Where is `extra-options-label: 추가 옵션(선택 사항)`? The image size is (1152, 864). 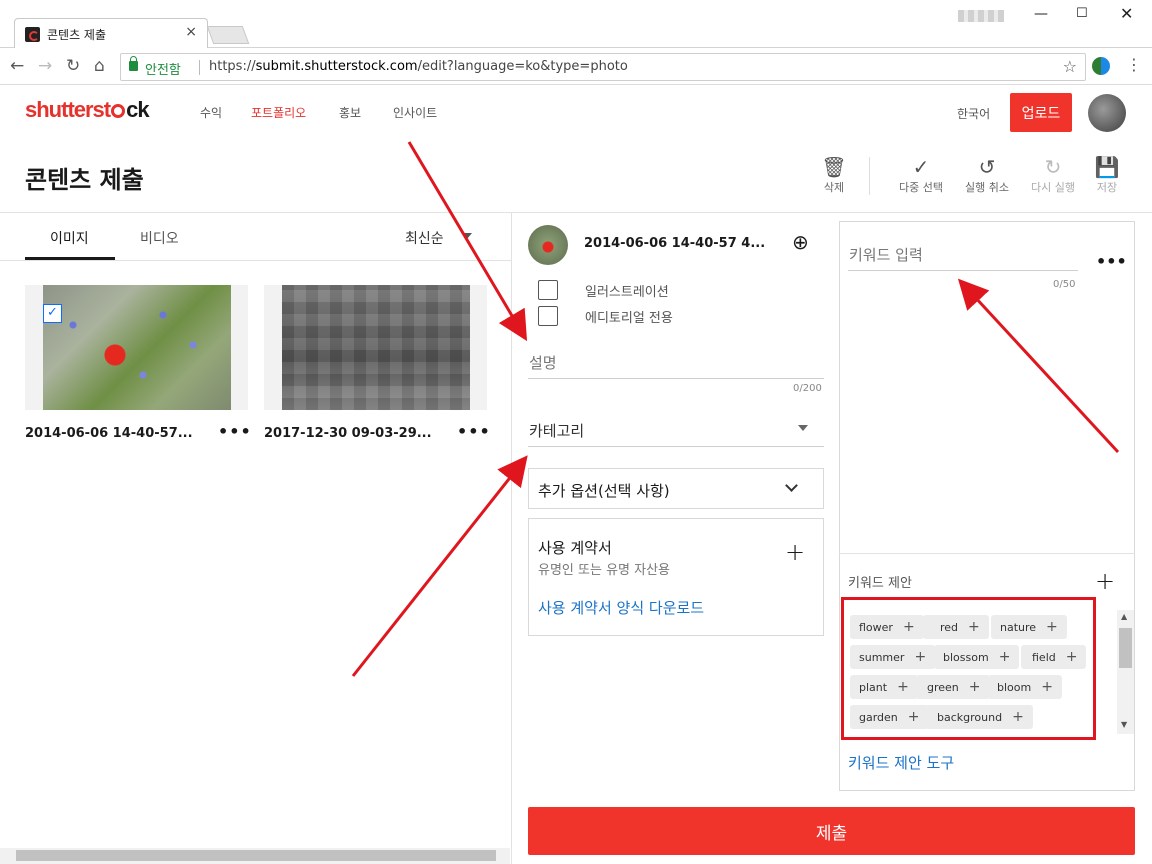
extra-options-label: 추가 옵션(선택 사항) is located at coordinates (604, 491).